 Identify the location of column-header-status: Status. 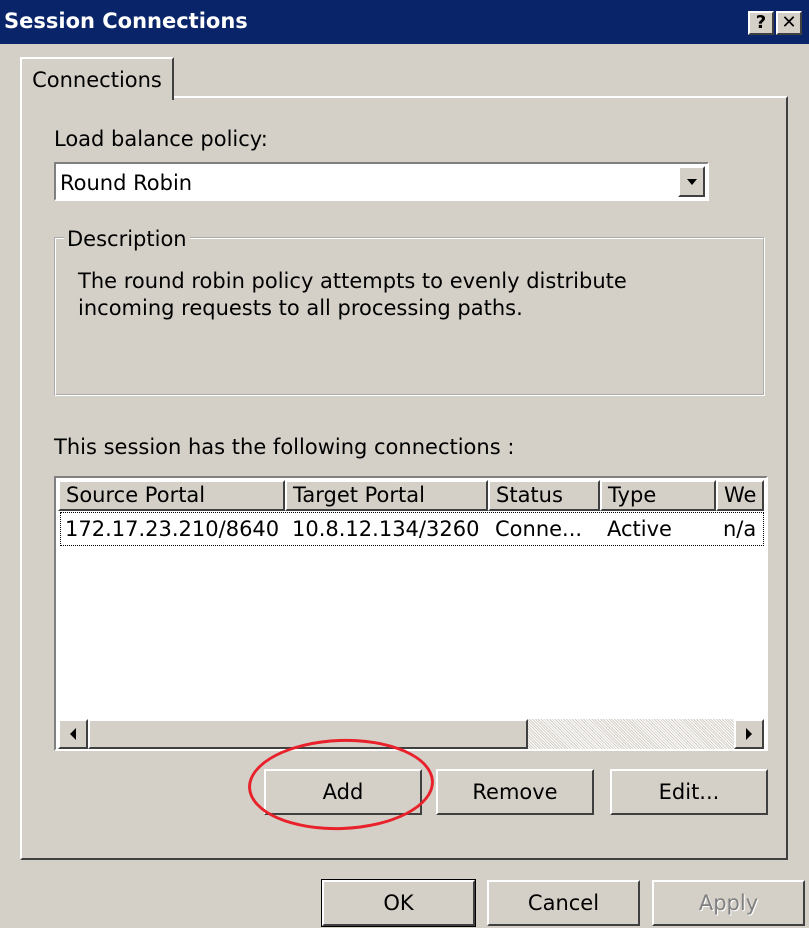
(544, 495).